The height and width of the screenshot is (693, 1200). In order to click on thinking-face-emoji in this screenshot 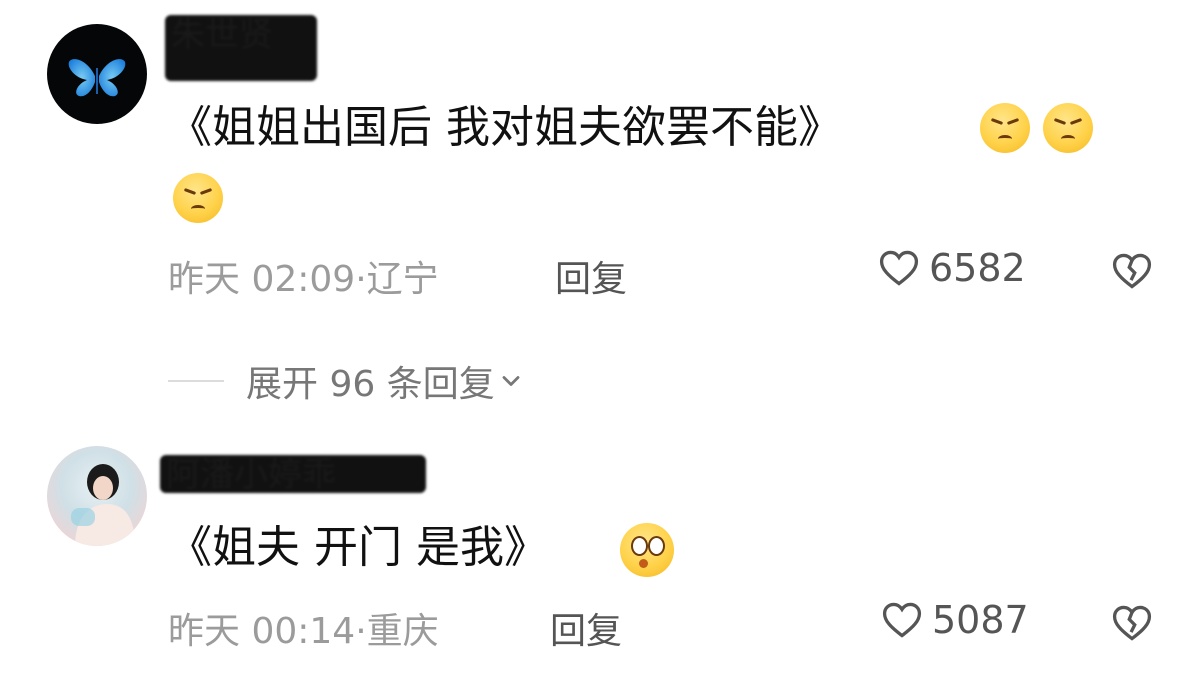, I will do `click(647, 550)`.